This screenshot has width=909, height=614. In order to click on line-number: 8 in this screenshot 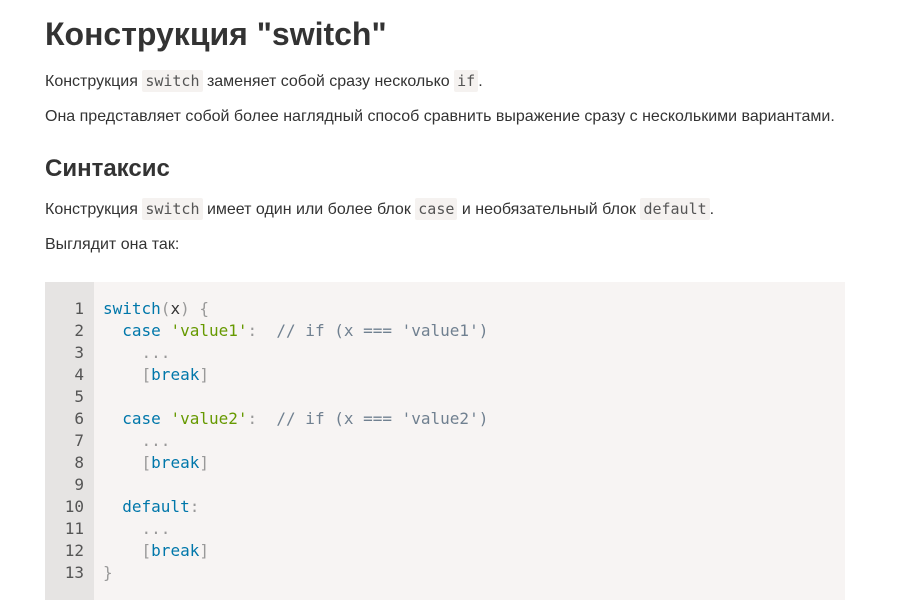, I will do `click(79, 462)`.